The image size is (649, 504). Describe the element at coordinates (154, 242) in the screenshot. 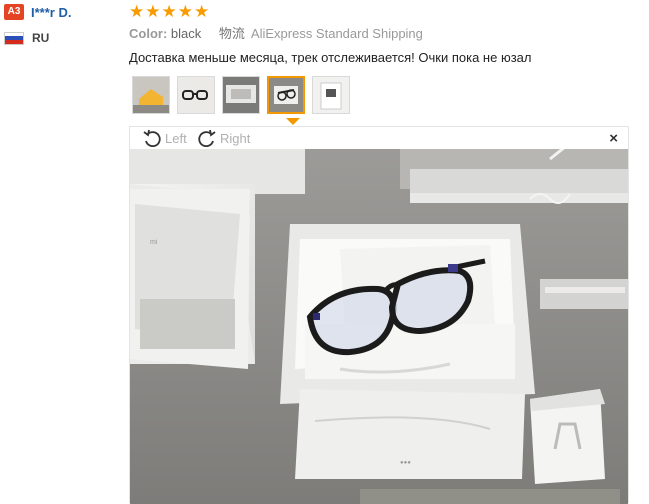

I see `svg-text: mi` at that location.